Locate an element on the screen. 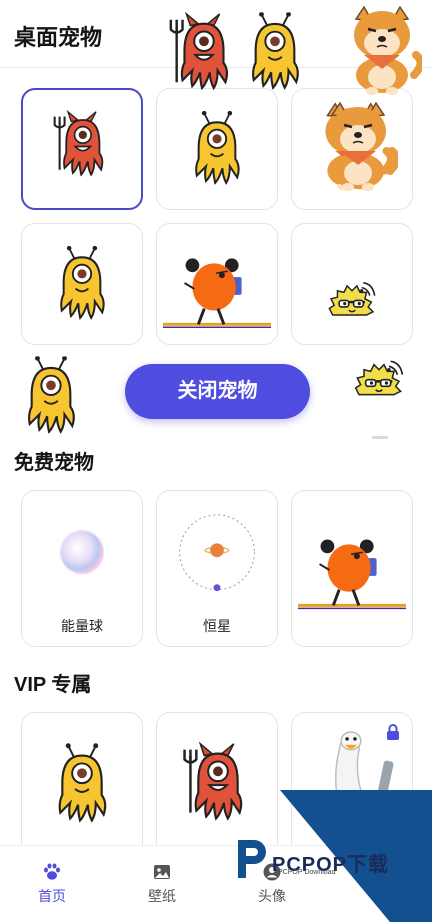  tab-label: 首页 is located at coordinates (52, 896).